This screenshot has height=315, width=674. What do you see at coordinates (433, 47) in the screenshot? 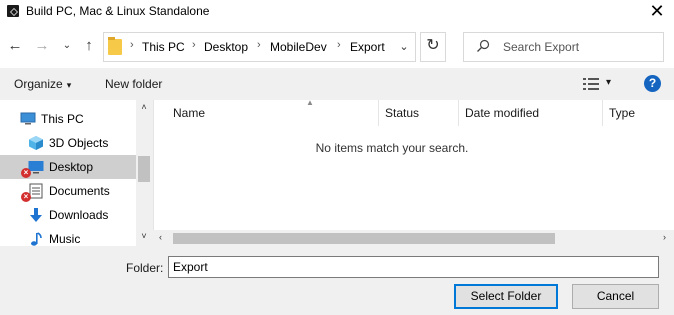
I see `refresh-button: ↻` at bounding box center [433, 47].